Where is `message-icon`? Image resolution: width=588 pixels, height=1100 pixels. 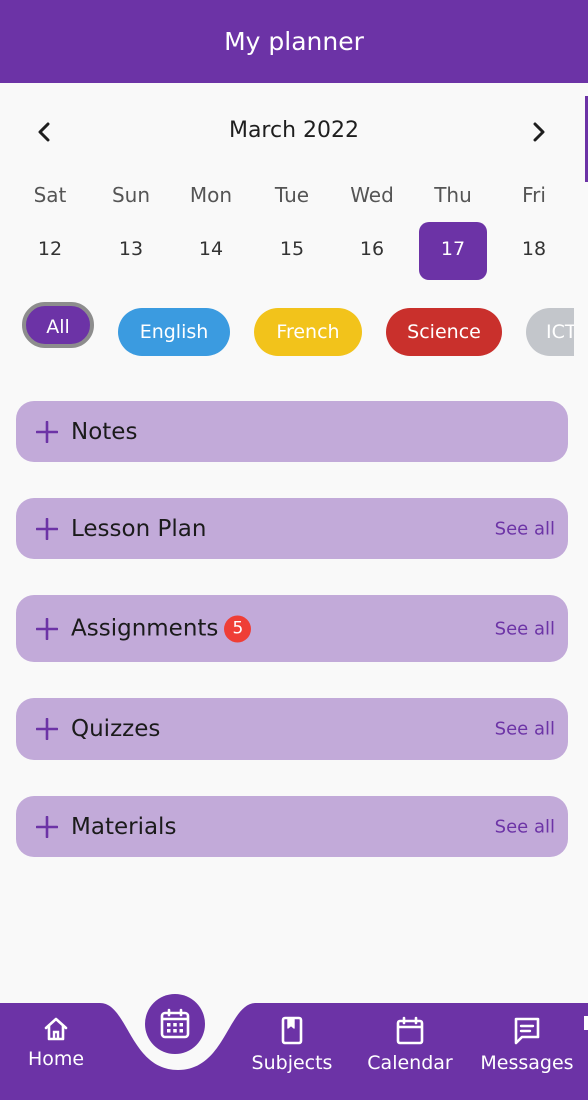
message-icon is located at coordinates (527, 1031).